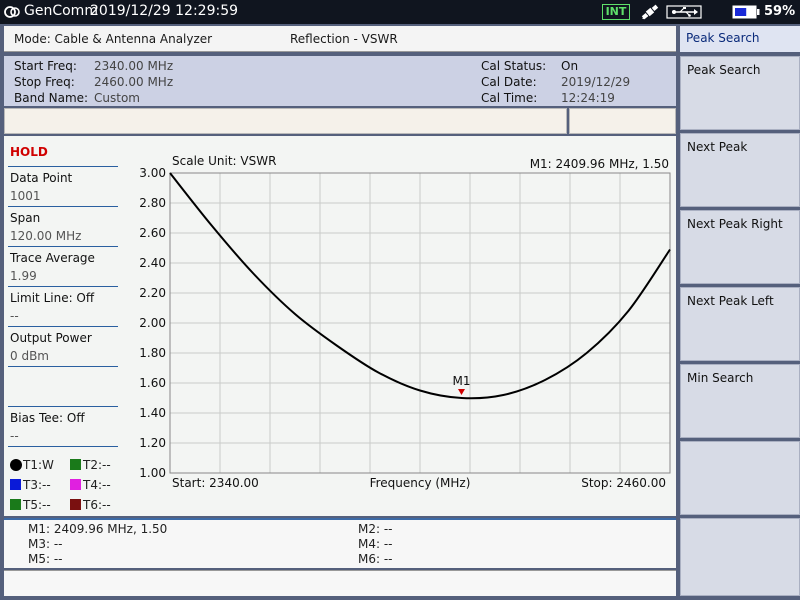 The height and width of the screenshot is (600, 800). What do you see at coordinates (37, 485) in the screenshot?
I see `trace-label: T3:--` at bounding box center [37, 485].